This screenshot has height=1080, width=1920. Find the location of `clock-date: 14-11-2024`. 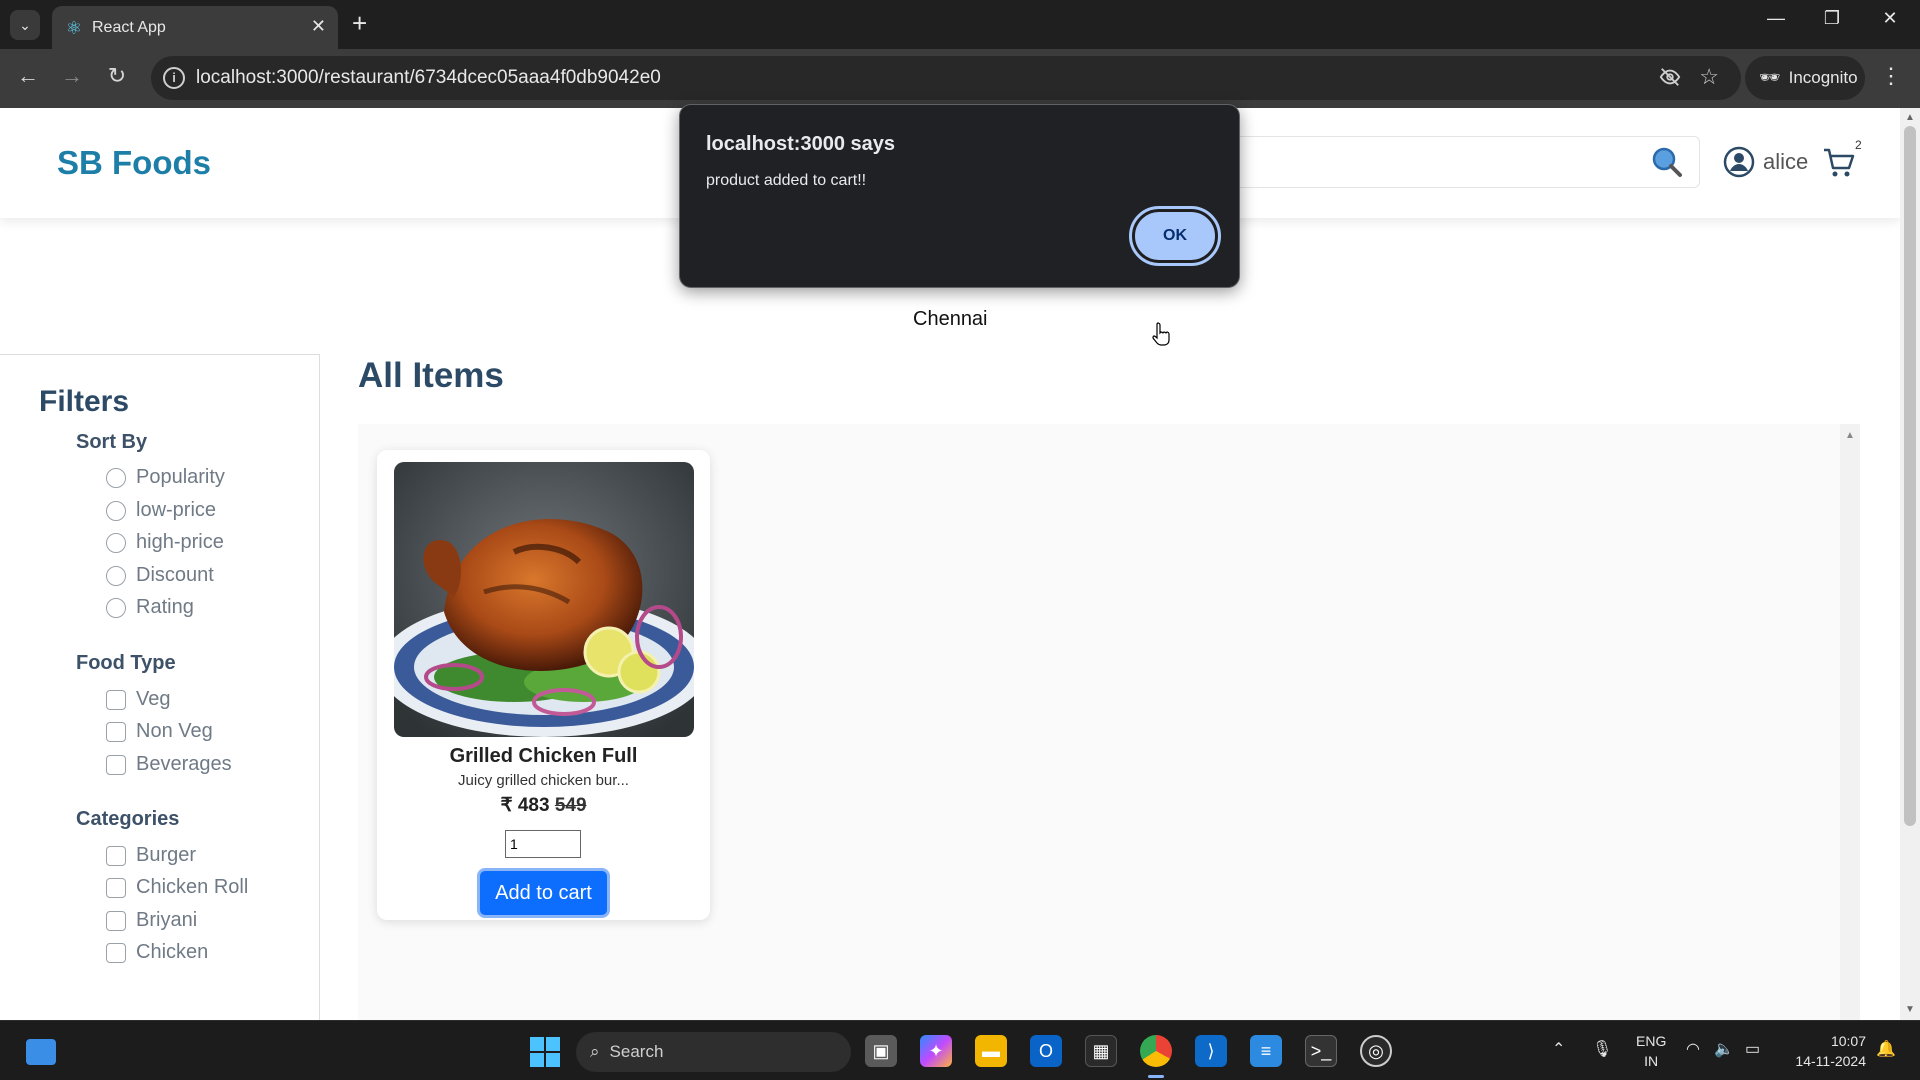

clock-date: 14-11-2024 is located at coordinates (1830, 1061).